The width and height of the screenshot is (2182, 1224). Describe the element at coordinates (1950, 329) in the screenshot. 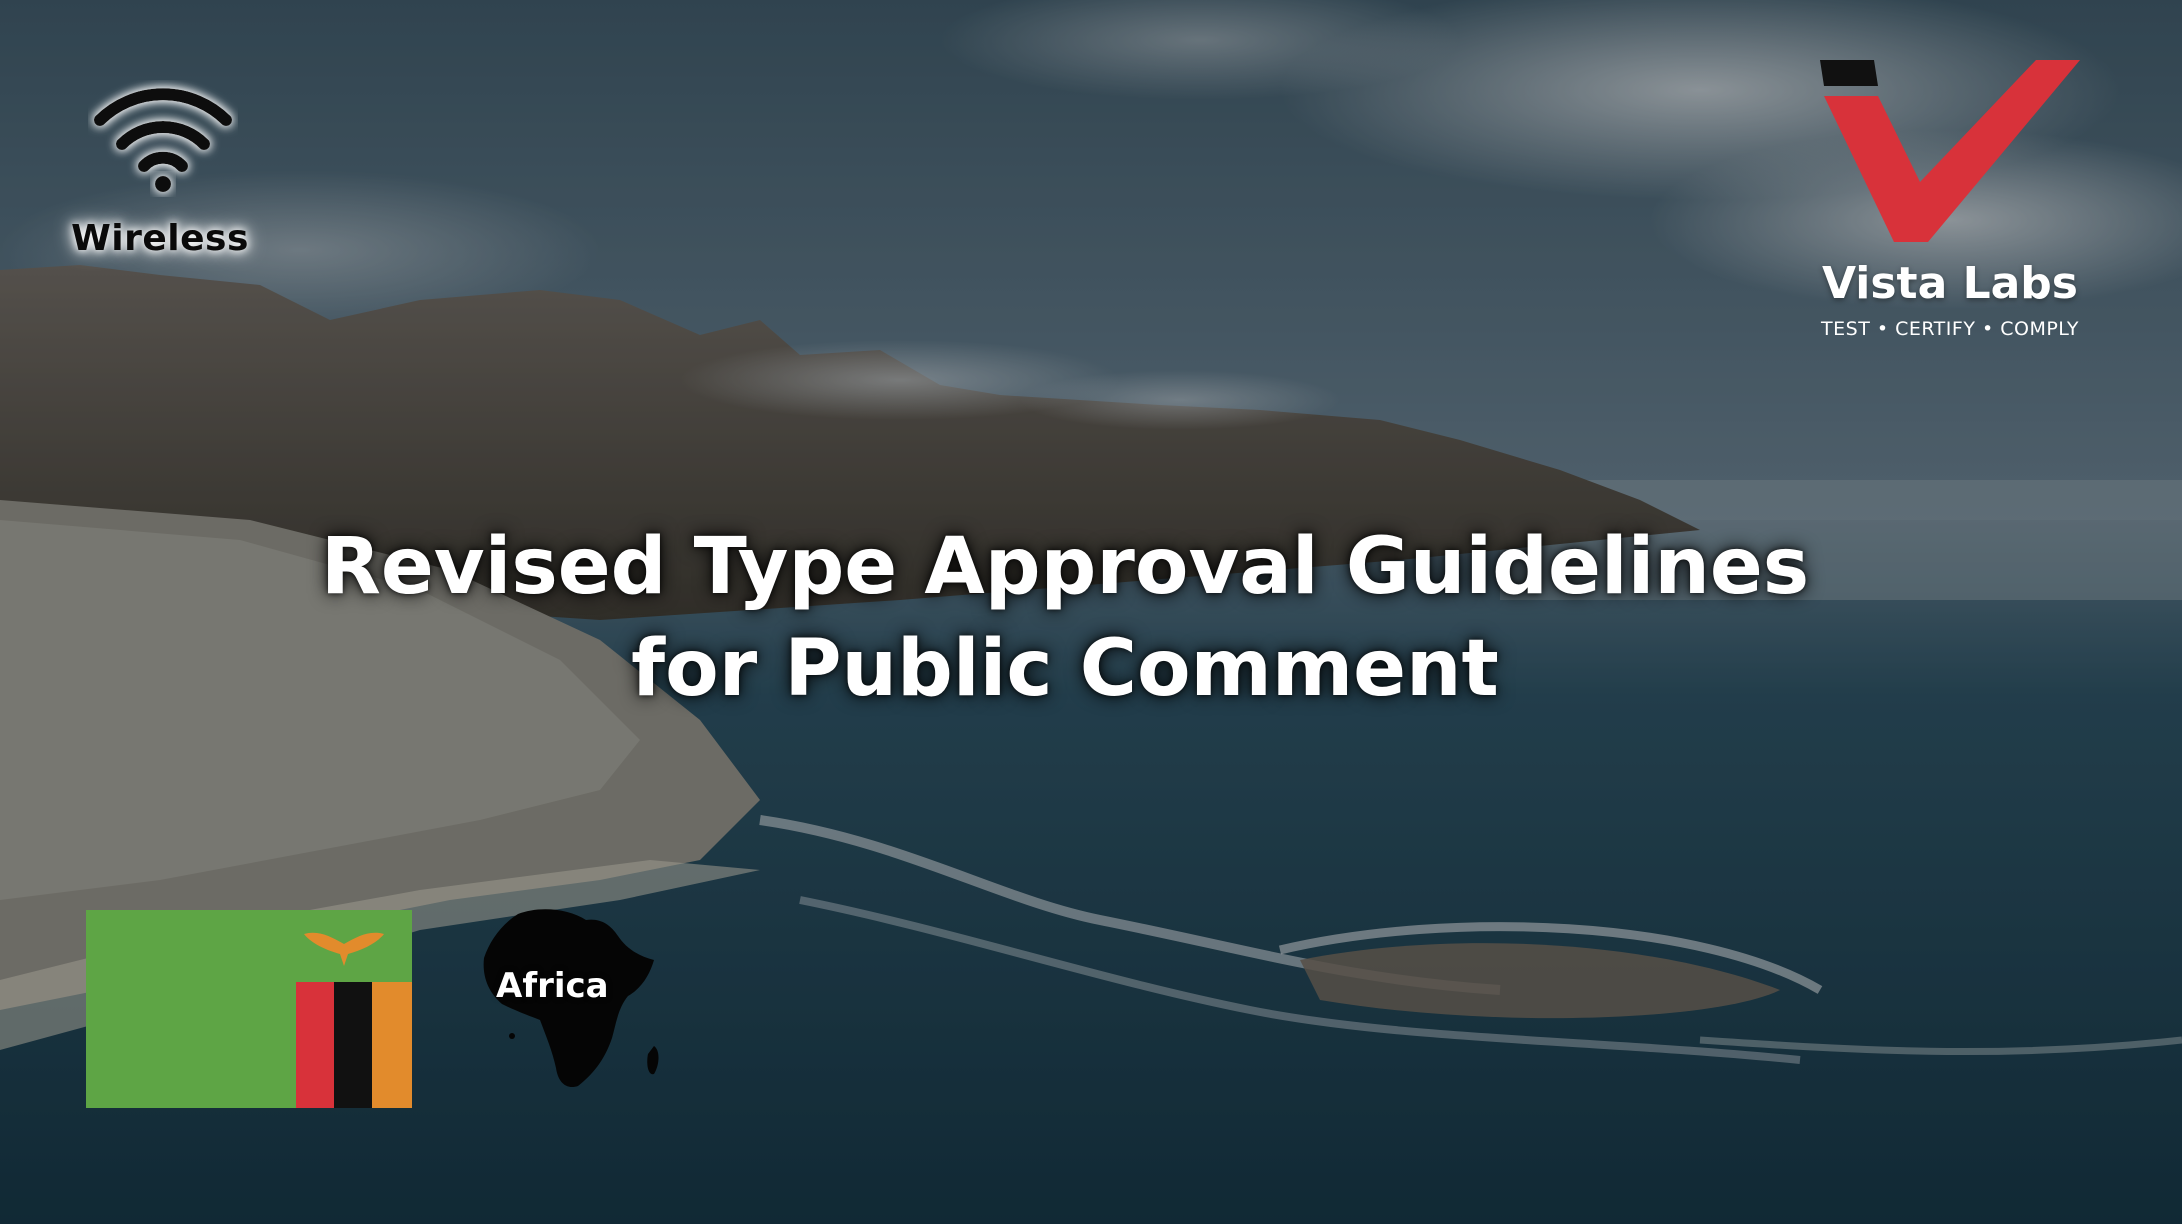

I see `brand-tagline: TEST • CERTIFY • COMPLY` at that location.